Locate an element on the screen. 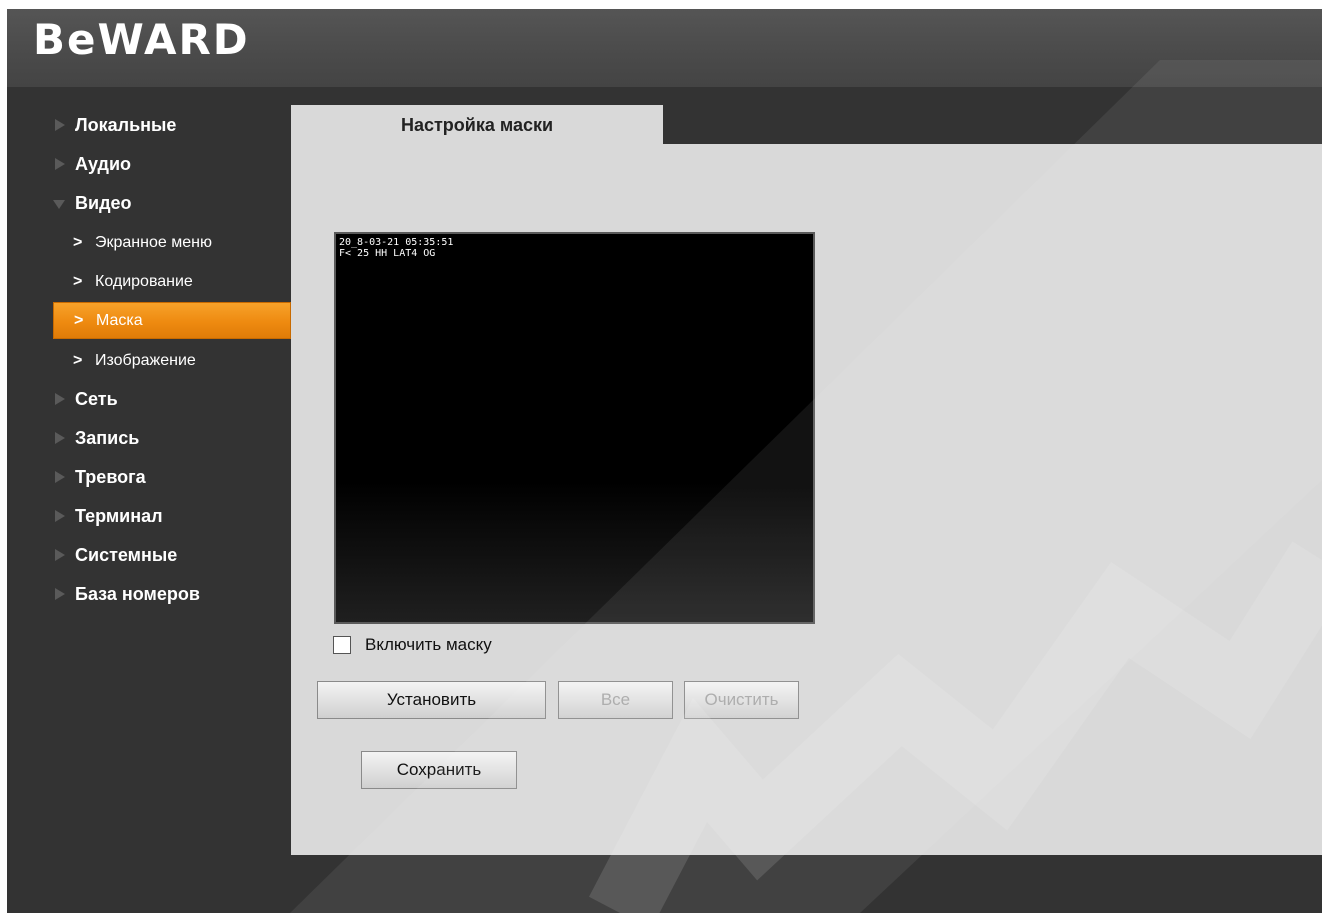 This screenshot has height=913, width=1322. sidebar-item-record: Запись is located at coordinates (149, 438).